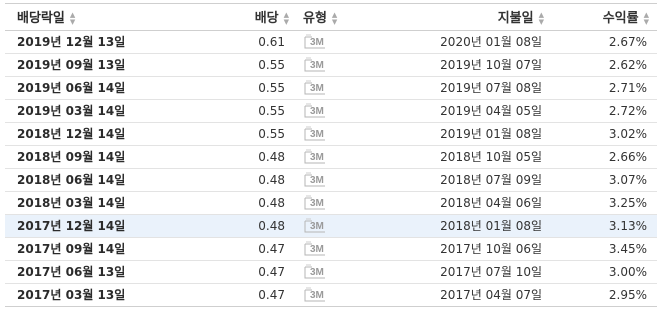 The width and height of the screenshot is (661, 326). I want to click on yield-cell: 2.71%, so click(604, 88).